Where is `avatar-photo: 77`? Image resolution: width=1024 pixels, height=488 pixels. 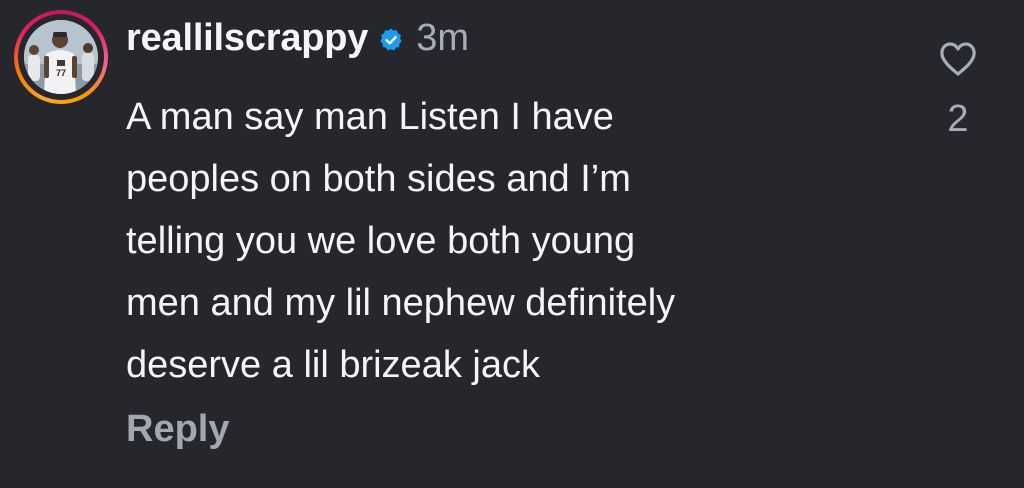
avatar-photo: 77 is located at coordinates (61, 57).